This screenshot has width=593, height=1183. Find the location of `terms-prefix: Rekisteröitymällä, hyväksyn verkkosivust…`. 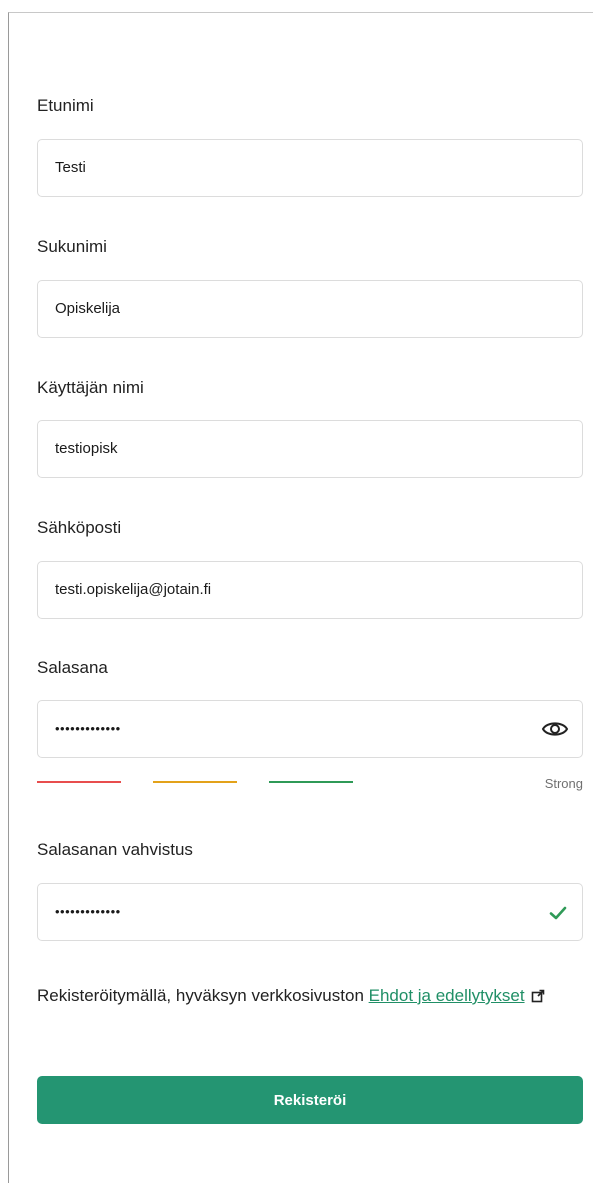

terms-prefix: Rekisteröitymällä, hyväksyn verkkosivust… is located at coordinates (203, 995).